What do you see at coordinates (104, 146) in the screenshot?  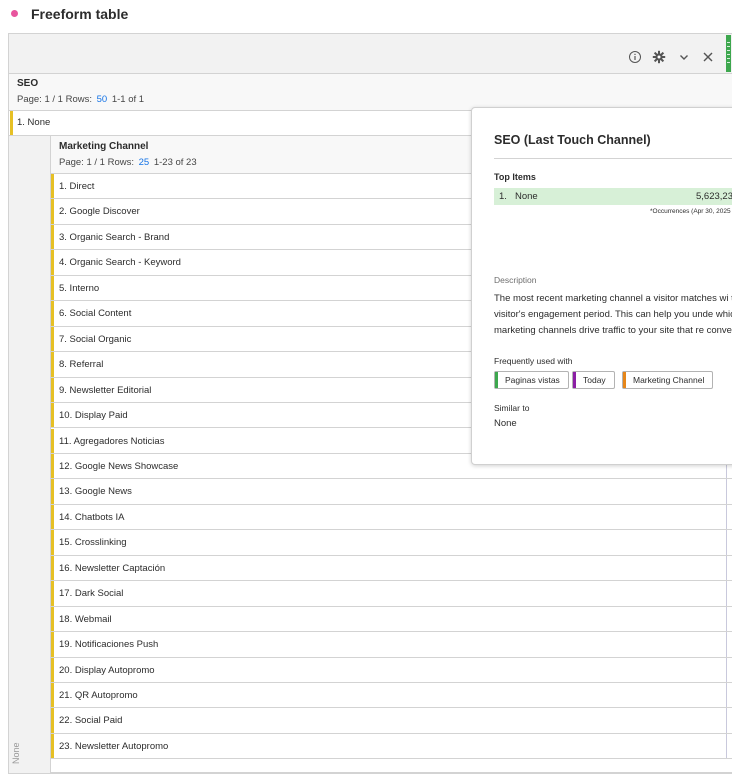 I see `marketing-channel-title: Marketing Channel` at bounding box center [104, 146].